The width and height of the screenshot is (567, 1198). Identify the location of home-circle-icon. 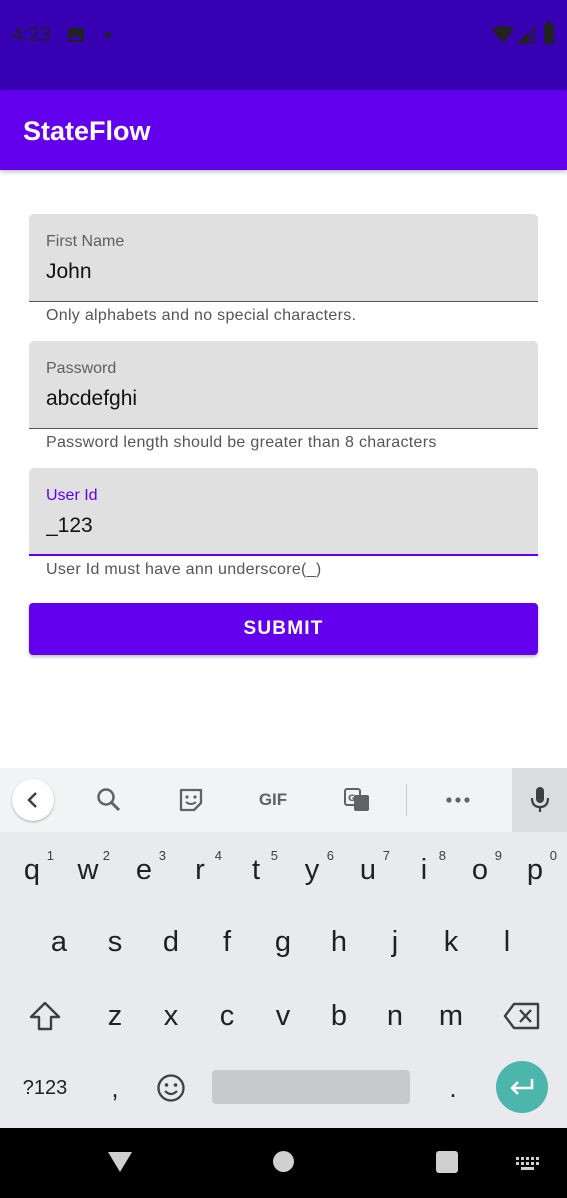
(283, 1161).